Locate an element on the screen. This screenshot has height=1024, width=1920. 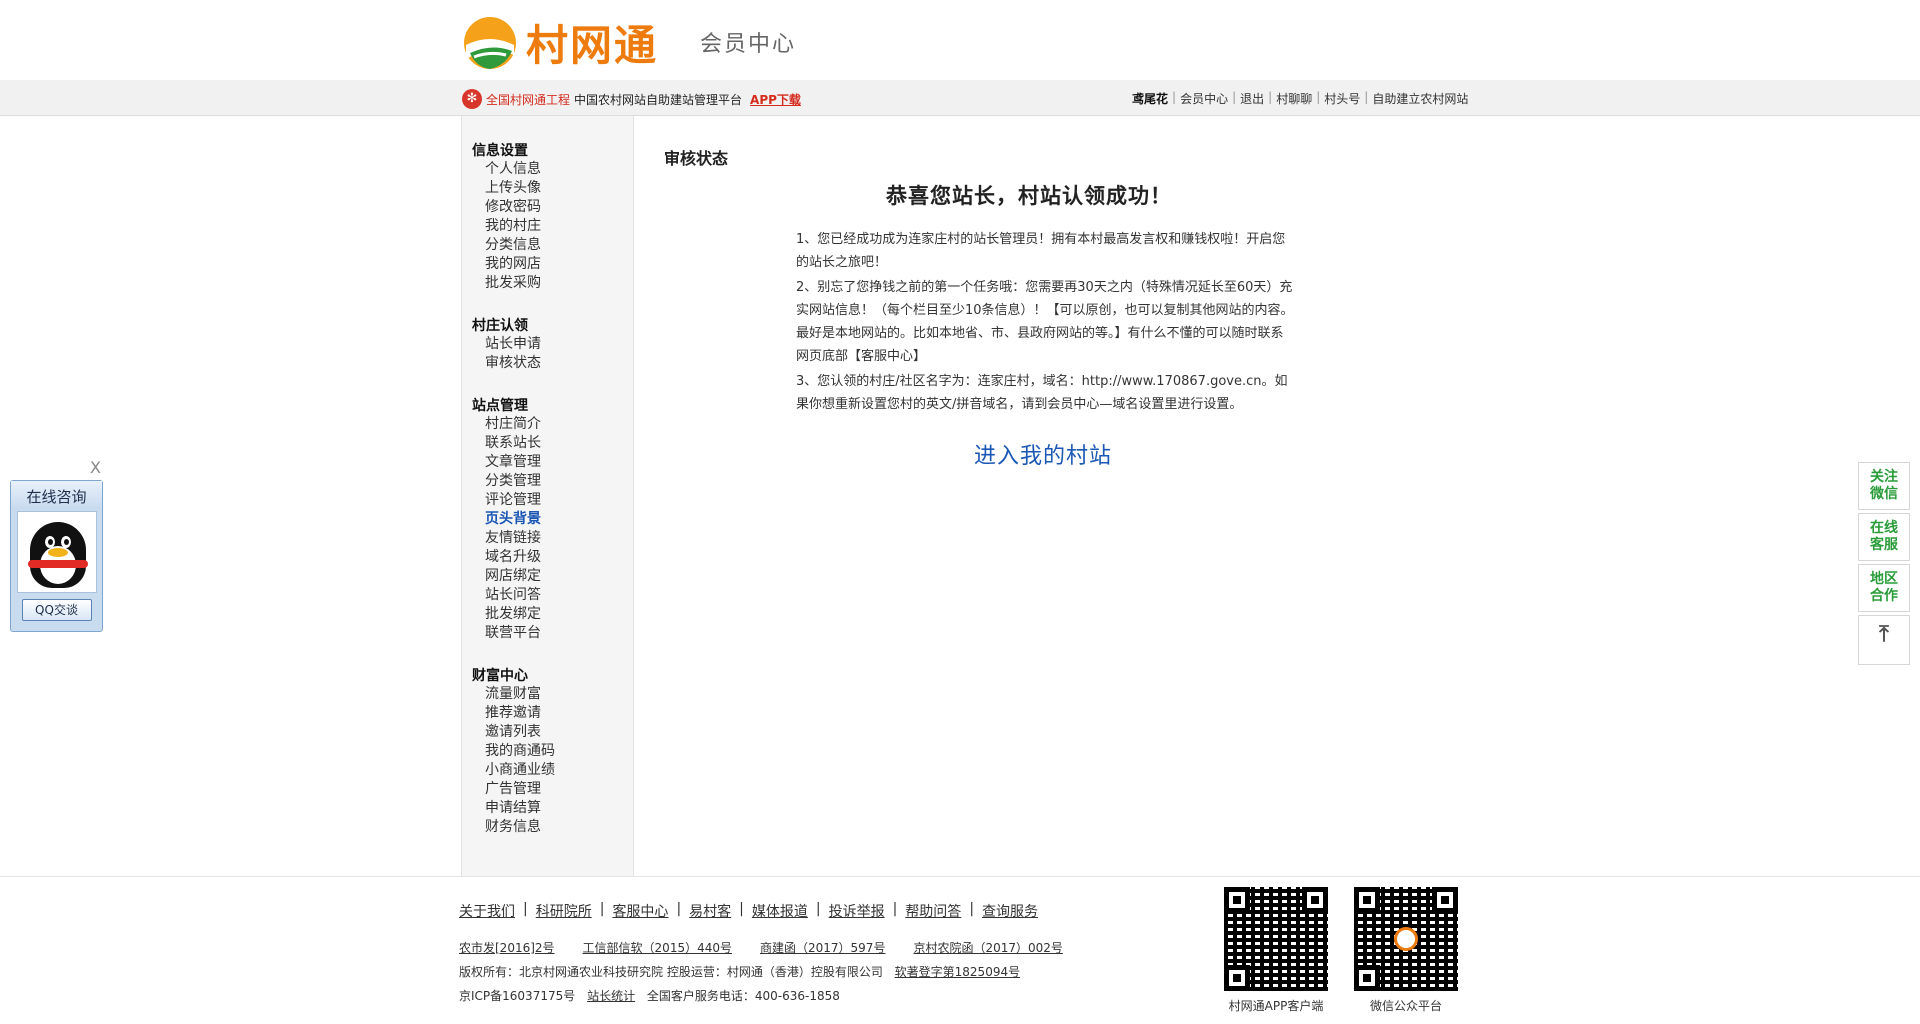
nav-item-articles: 文章管理 is located at coordinates (559, 462).